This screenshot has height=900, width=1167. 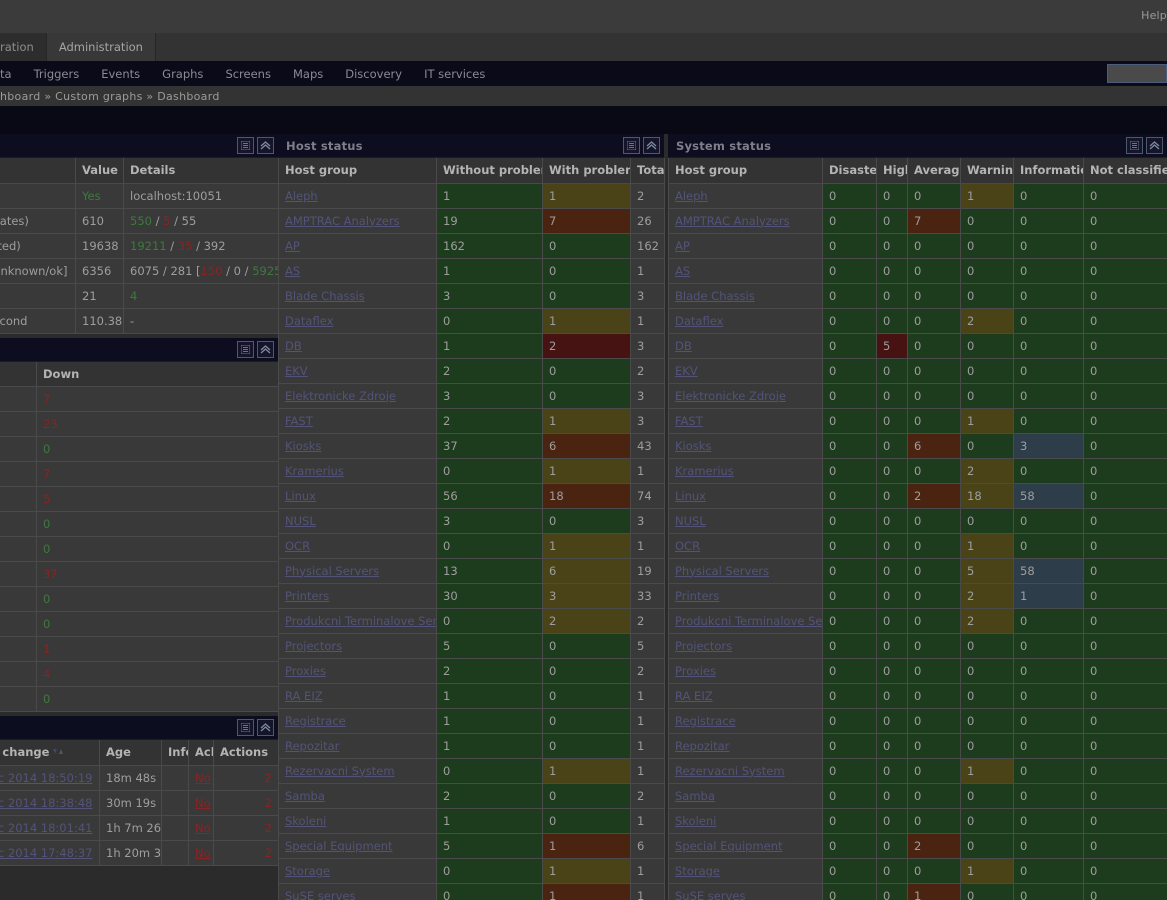 I want to click on col-last-change: Last change, so click(x=50, y=753).